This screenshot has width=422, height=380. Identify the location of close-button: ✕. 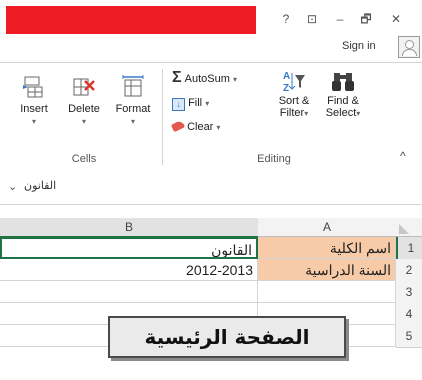
(396, 19).